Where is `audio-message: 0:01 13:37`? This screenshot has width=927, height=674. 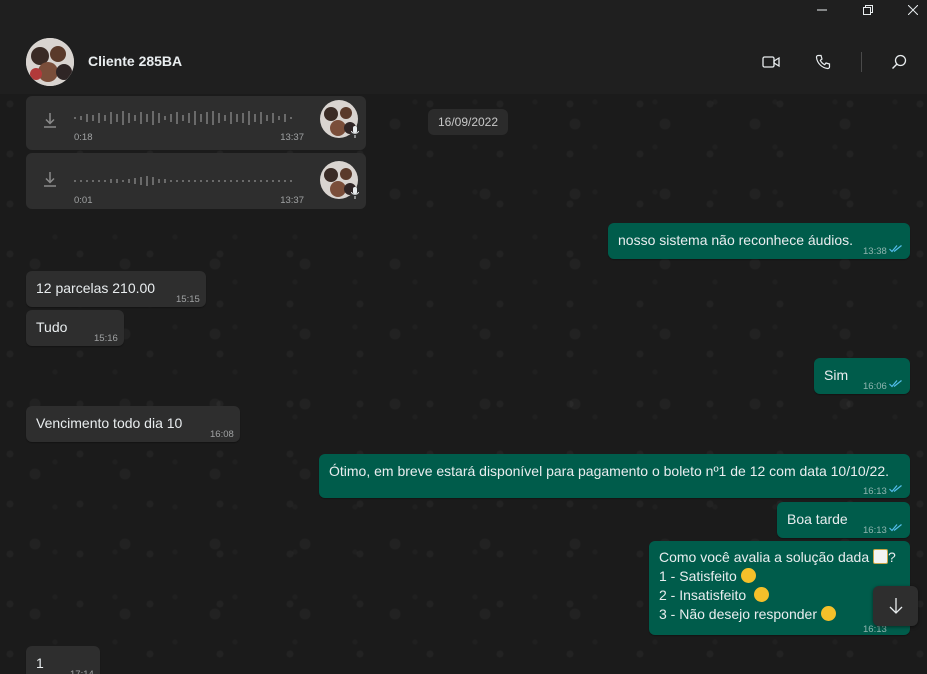 audio-message: 0:01 13:37 is located at coordinates (196, 181).